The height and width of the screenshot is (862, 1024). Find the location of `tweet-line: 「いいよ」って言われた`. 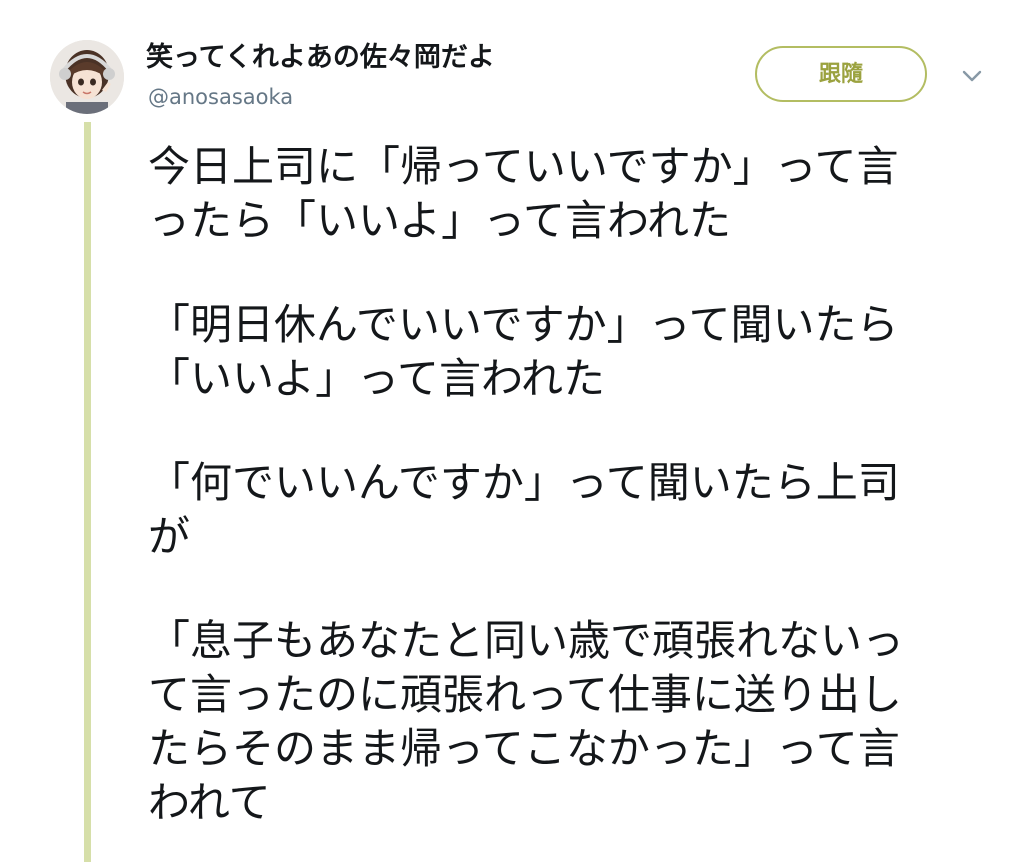

tweet-line: 「いいよ」って言われた is located at coordinates (376, 378).